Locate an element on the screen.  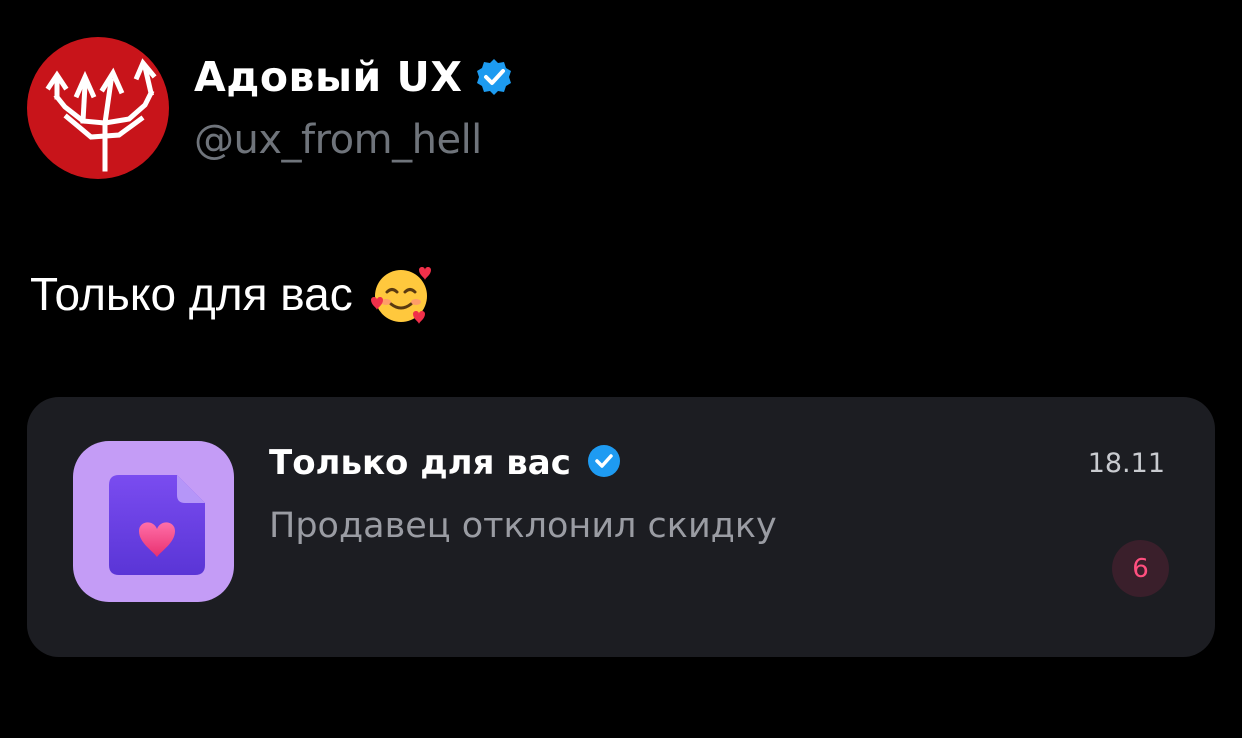
app-icon is located at coordinates (153, 521).